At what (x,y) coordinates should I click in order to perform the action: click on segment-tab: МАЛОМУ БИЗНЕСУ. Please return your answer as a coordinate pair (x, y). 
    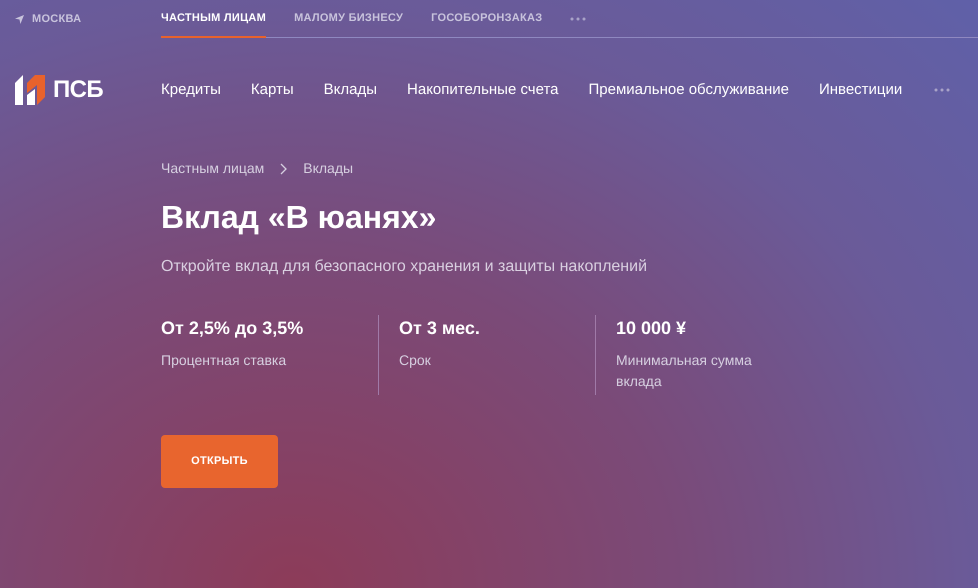
    Looking at the image, I should click on (349, 19).